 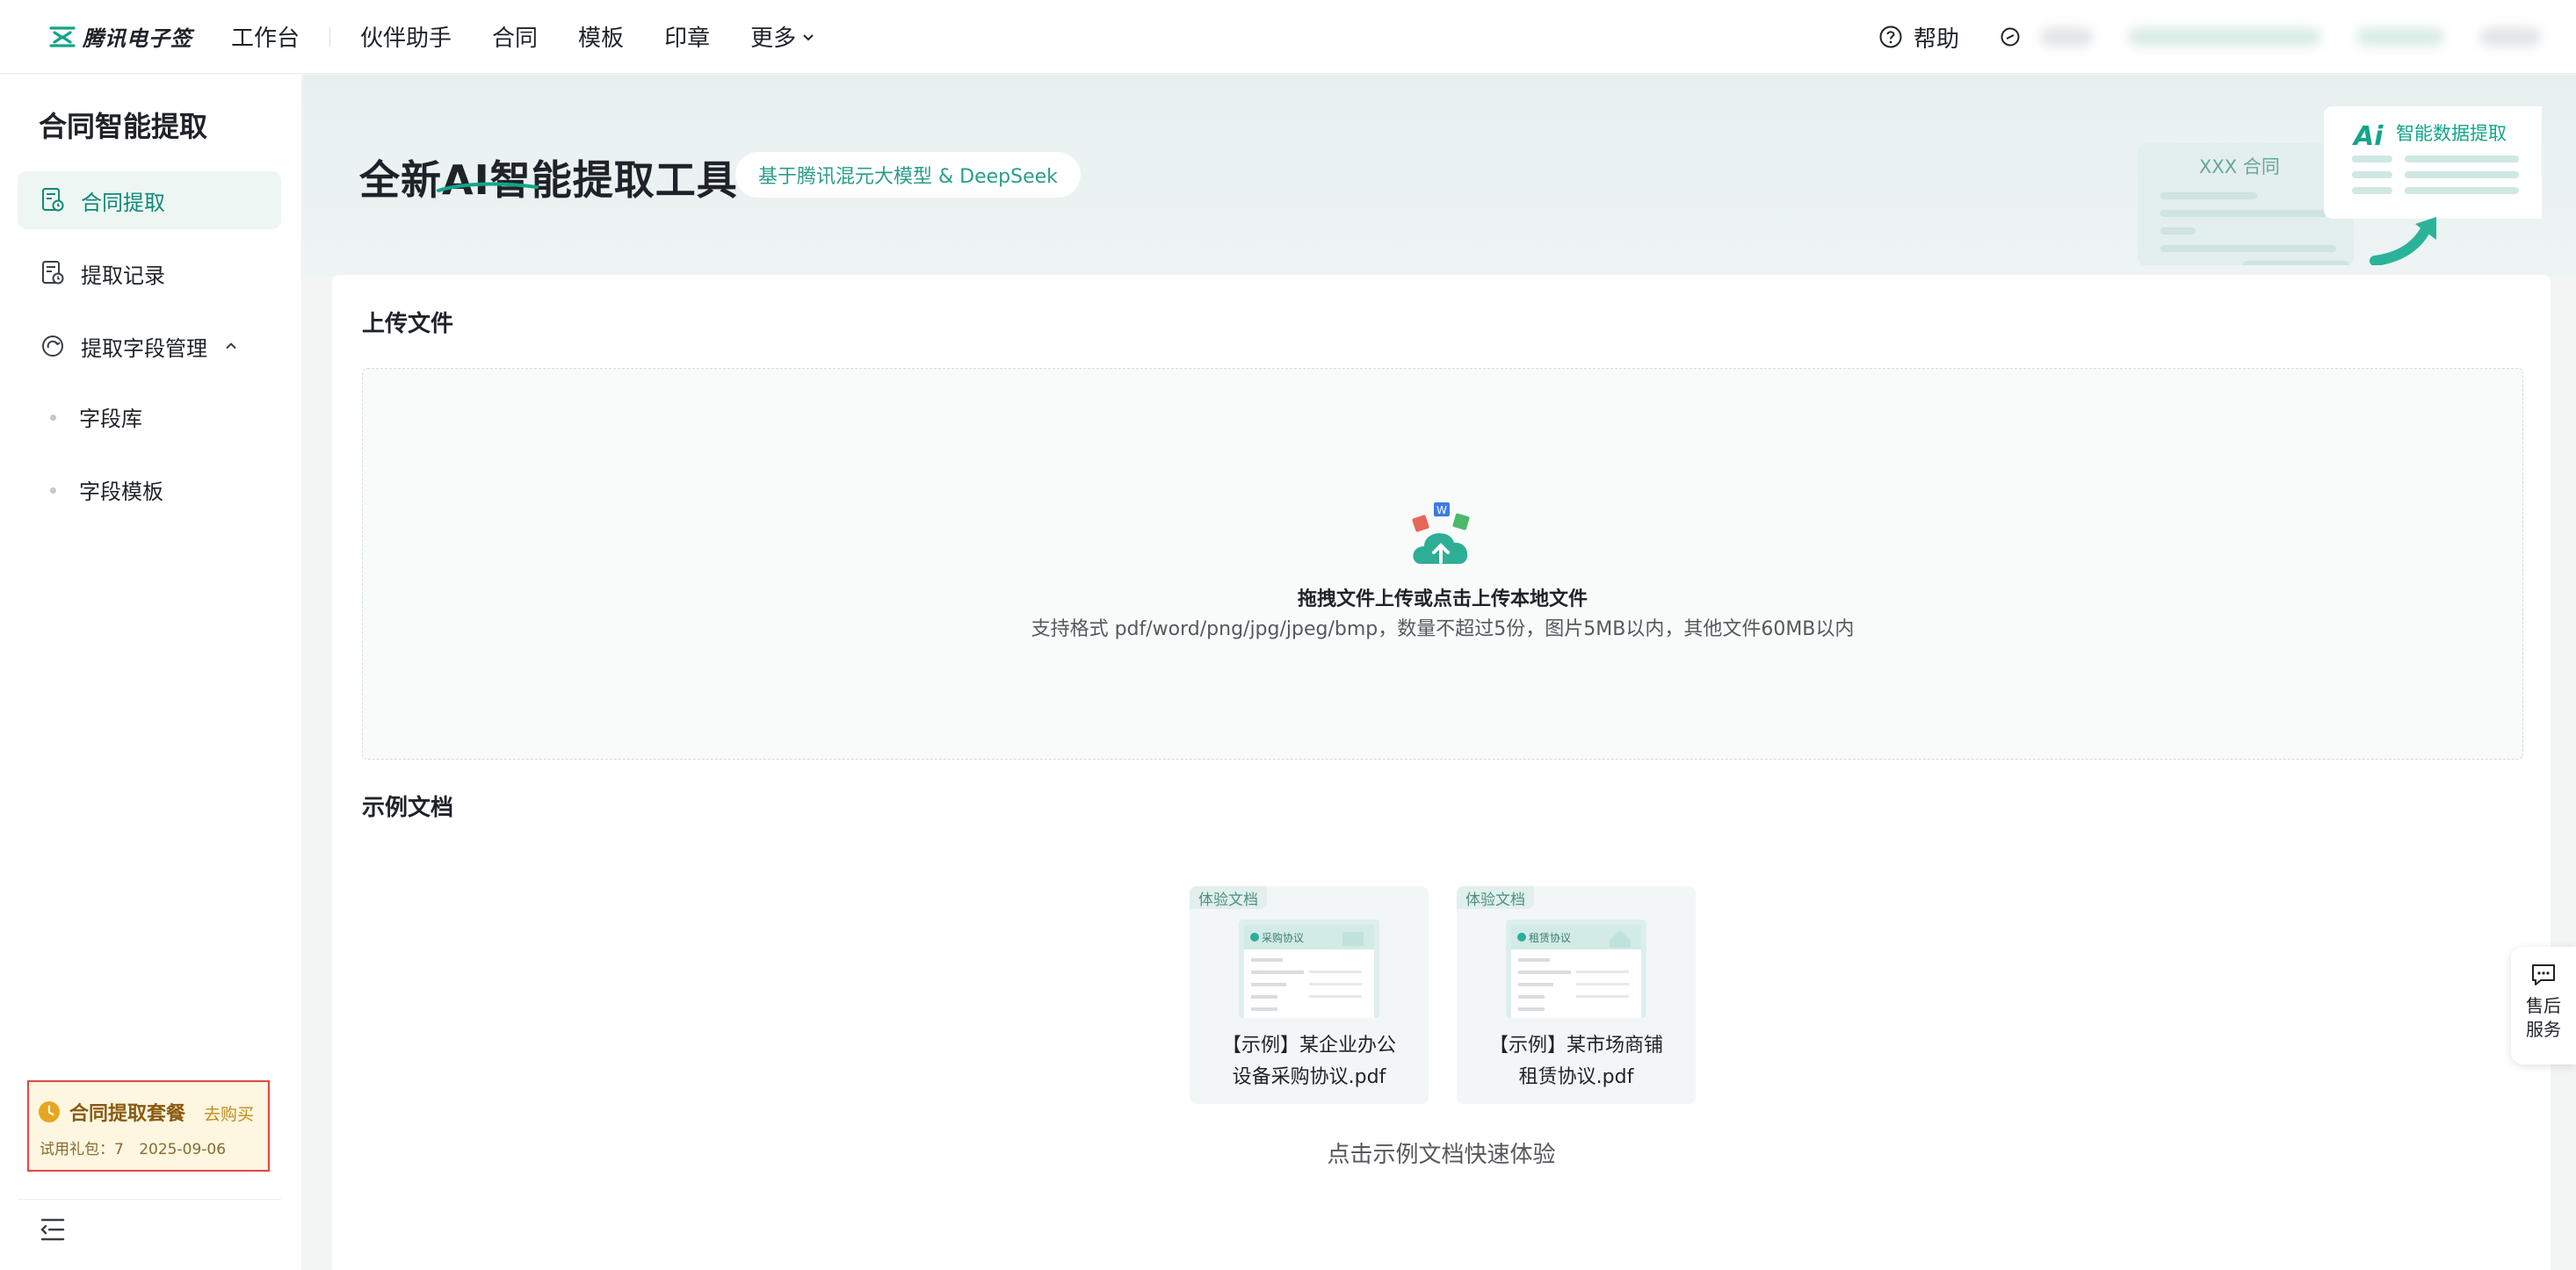 I want to click on sidebar-subitem-field-library: 字段库, so click(x=149, y=417).